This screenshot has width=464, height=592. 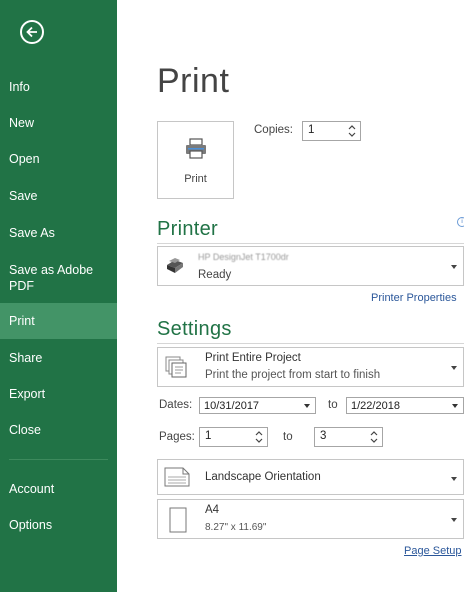 What do you see at coordinates (433, 551) in the screenshot?
I see `page-setup-link: Page Setup` at bounding box center [433, 551].